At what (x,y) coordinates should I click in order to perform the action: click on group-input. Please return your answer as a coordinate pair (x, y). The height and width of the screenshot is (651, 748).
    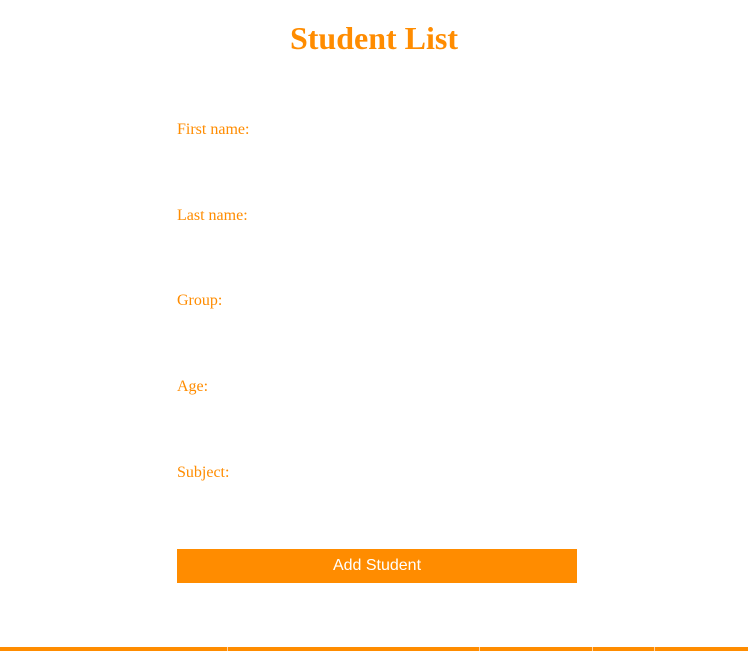
    Looking at the image, I should click on (377, 327).